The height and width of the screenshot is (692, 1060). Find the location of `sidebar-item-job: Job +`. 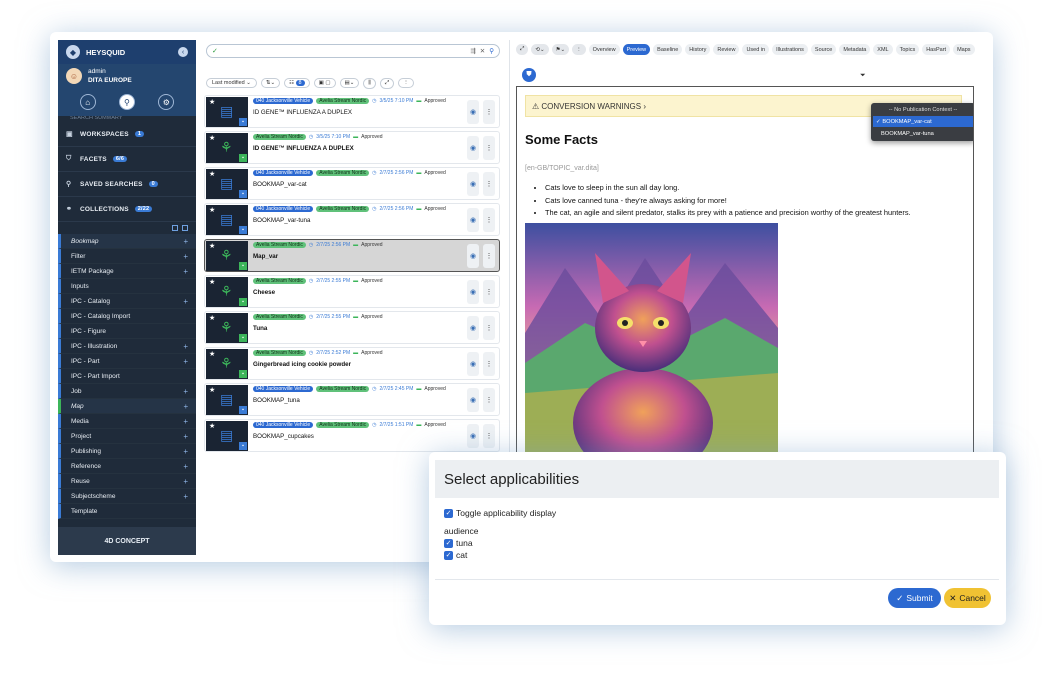

sidebar-item-job: Job + is located at coordinates (127, 391).